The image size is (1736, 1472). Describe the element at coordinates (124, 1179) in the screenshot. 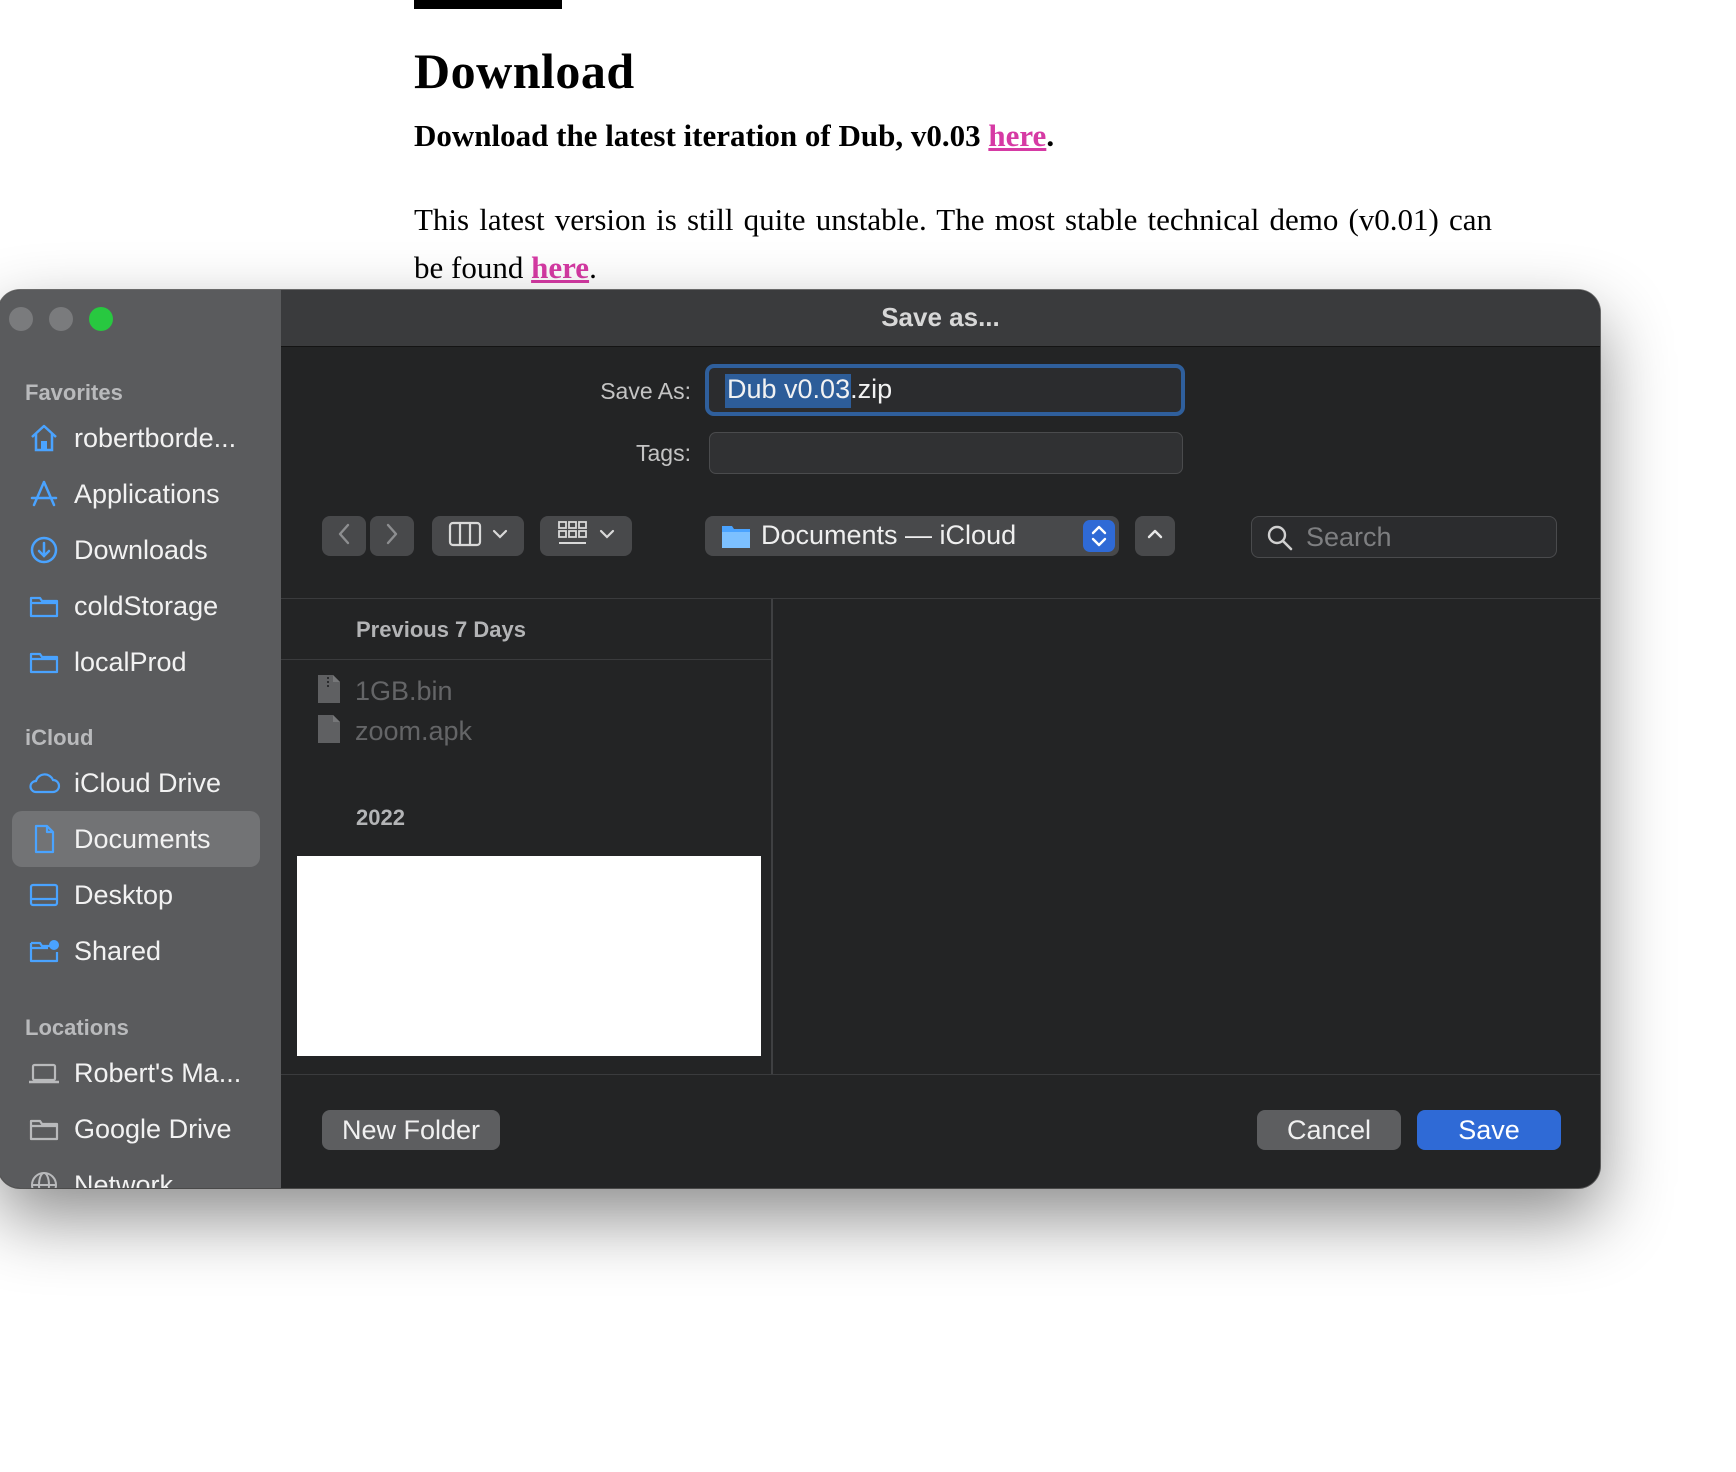

I see `sidebar-item-label: Network` at that location.